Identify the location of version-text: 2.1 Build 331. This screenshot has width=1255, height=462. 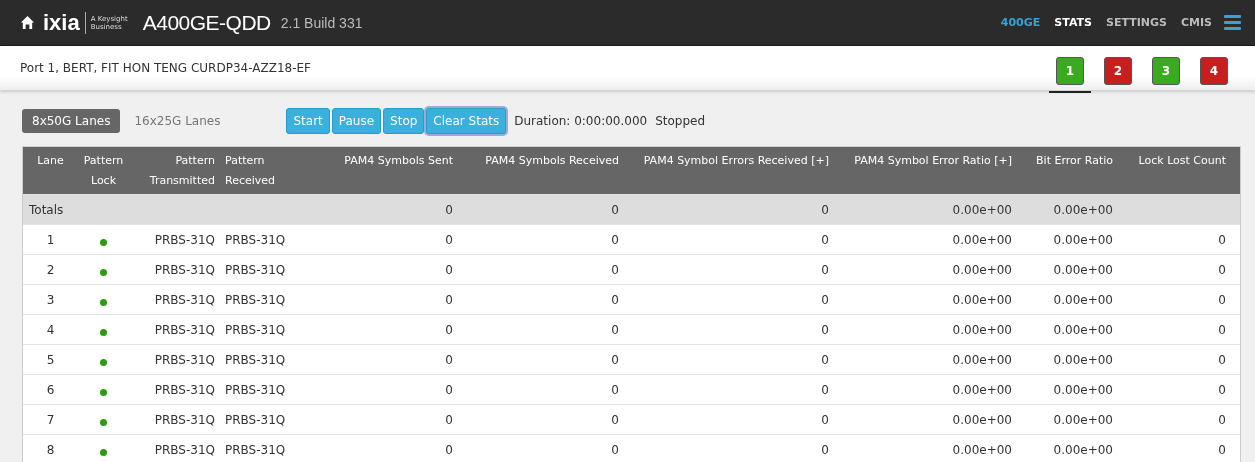
(321, 22).